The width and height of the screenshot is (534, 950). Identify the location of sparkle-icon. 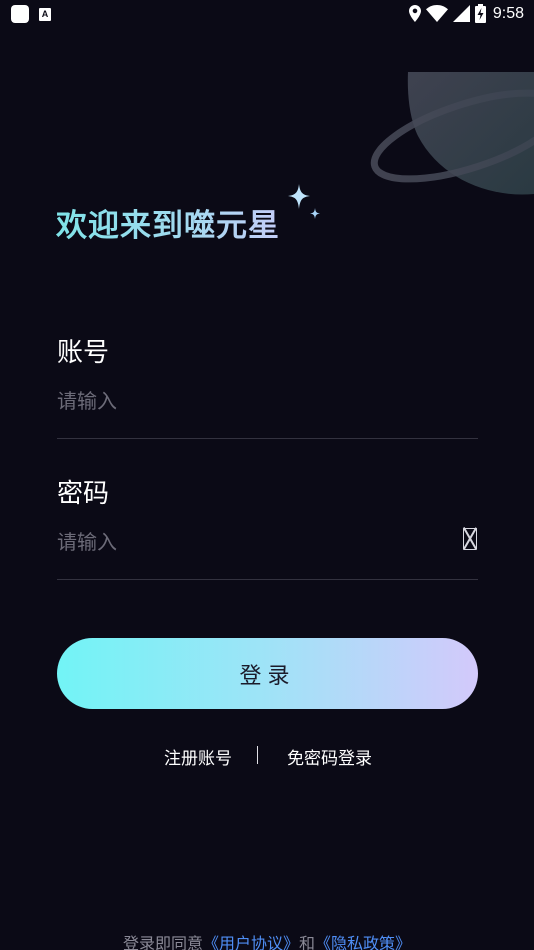
(304, 201).